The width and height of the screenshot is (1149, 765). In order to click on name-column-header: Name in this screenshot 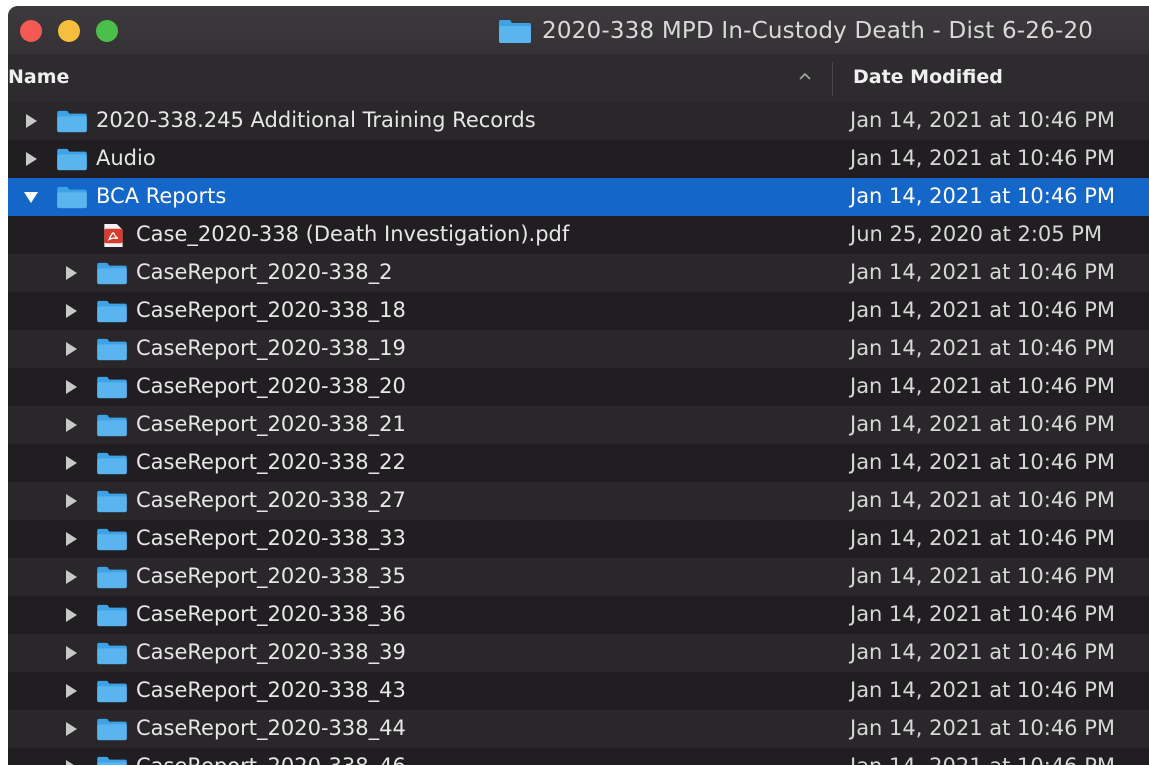, I will do `click(38, 77)`.